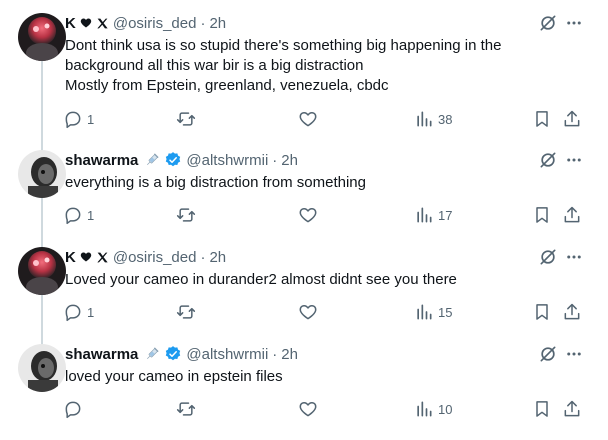 The image size is (608, 440). I want to click on syringe-icon, so click(152, 354).